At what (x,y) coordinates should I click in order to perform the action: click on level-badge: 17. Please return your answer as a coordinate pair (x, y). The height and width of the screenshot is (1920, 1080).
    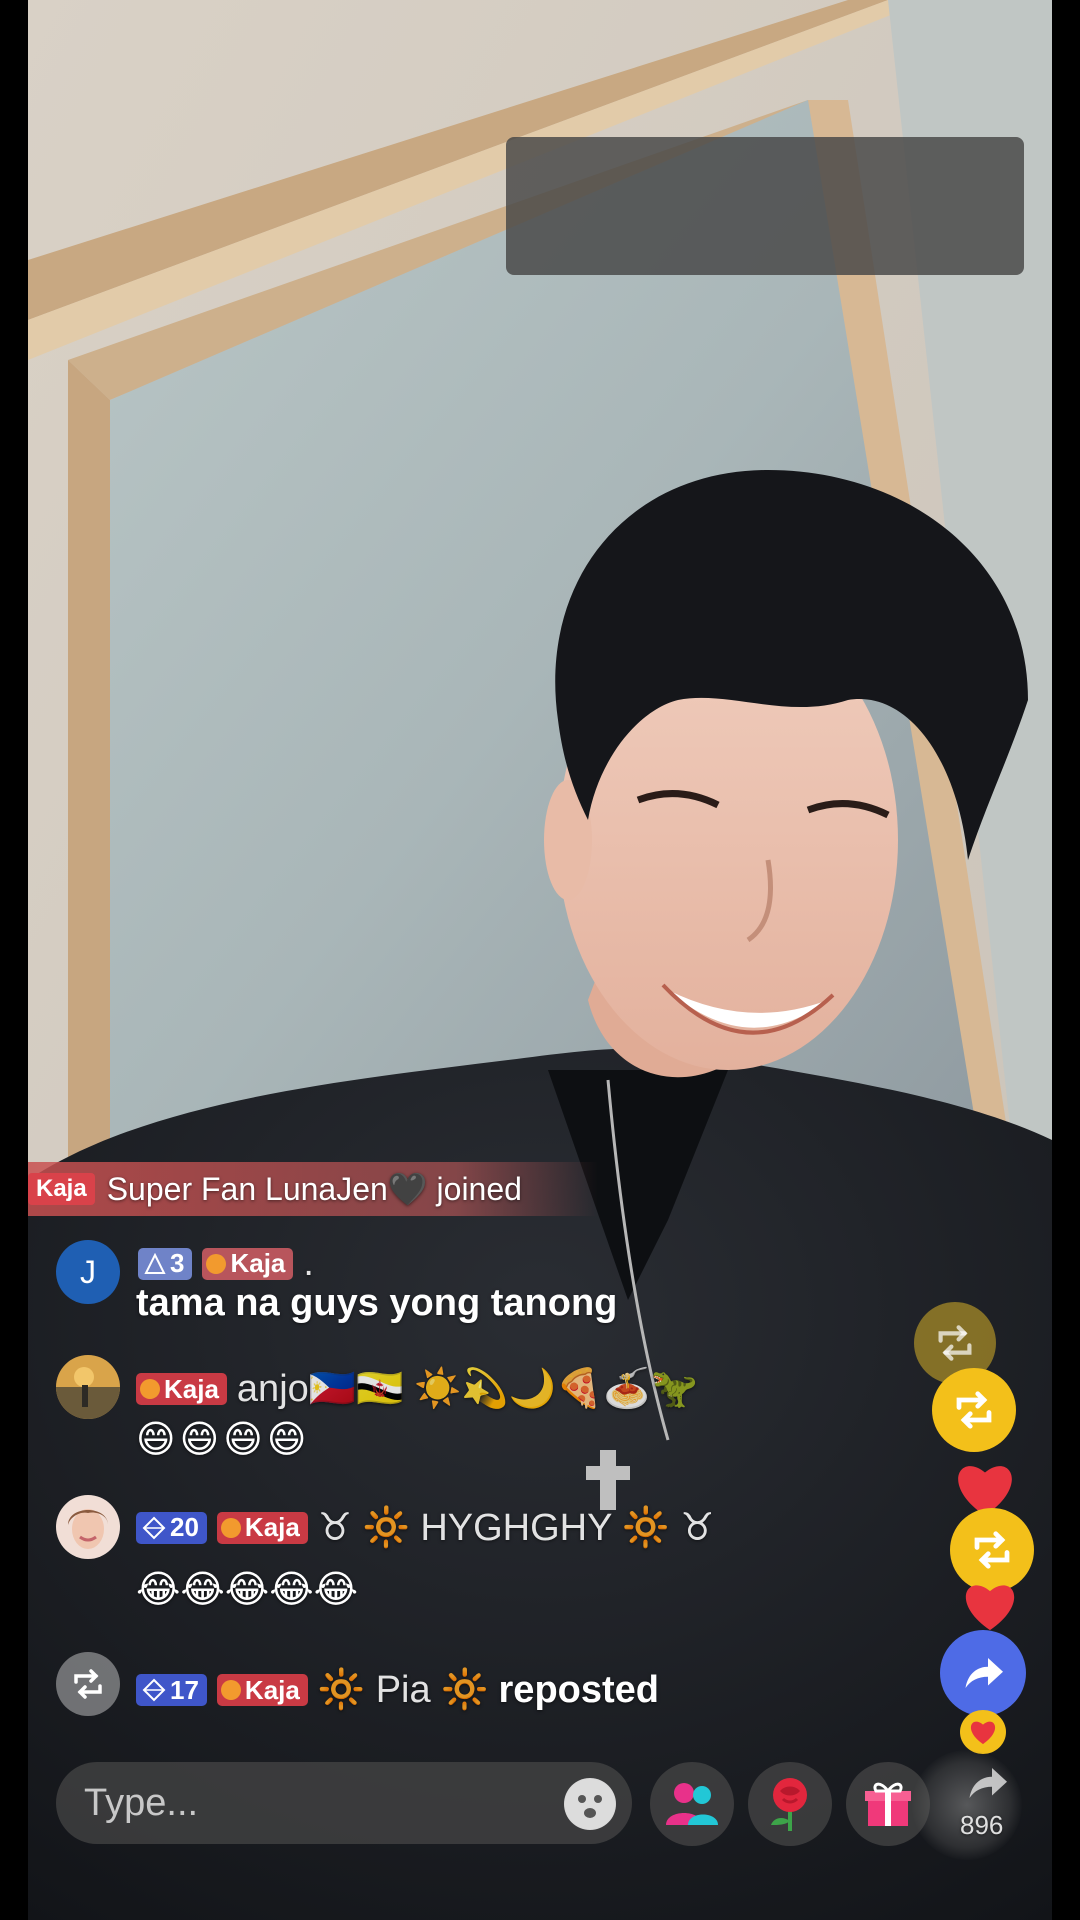
    Looking at the image, I should click on (171, 1690).